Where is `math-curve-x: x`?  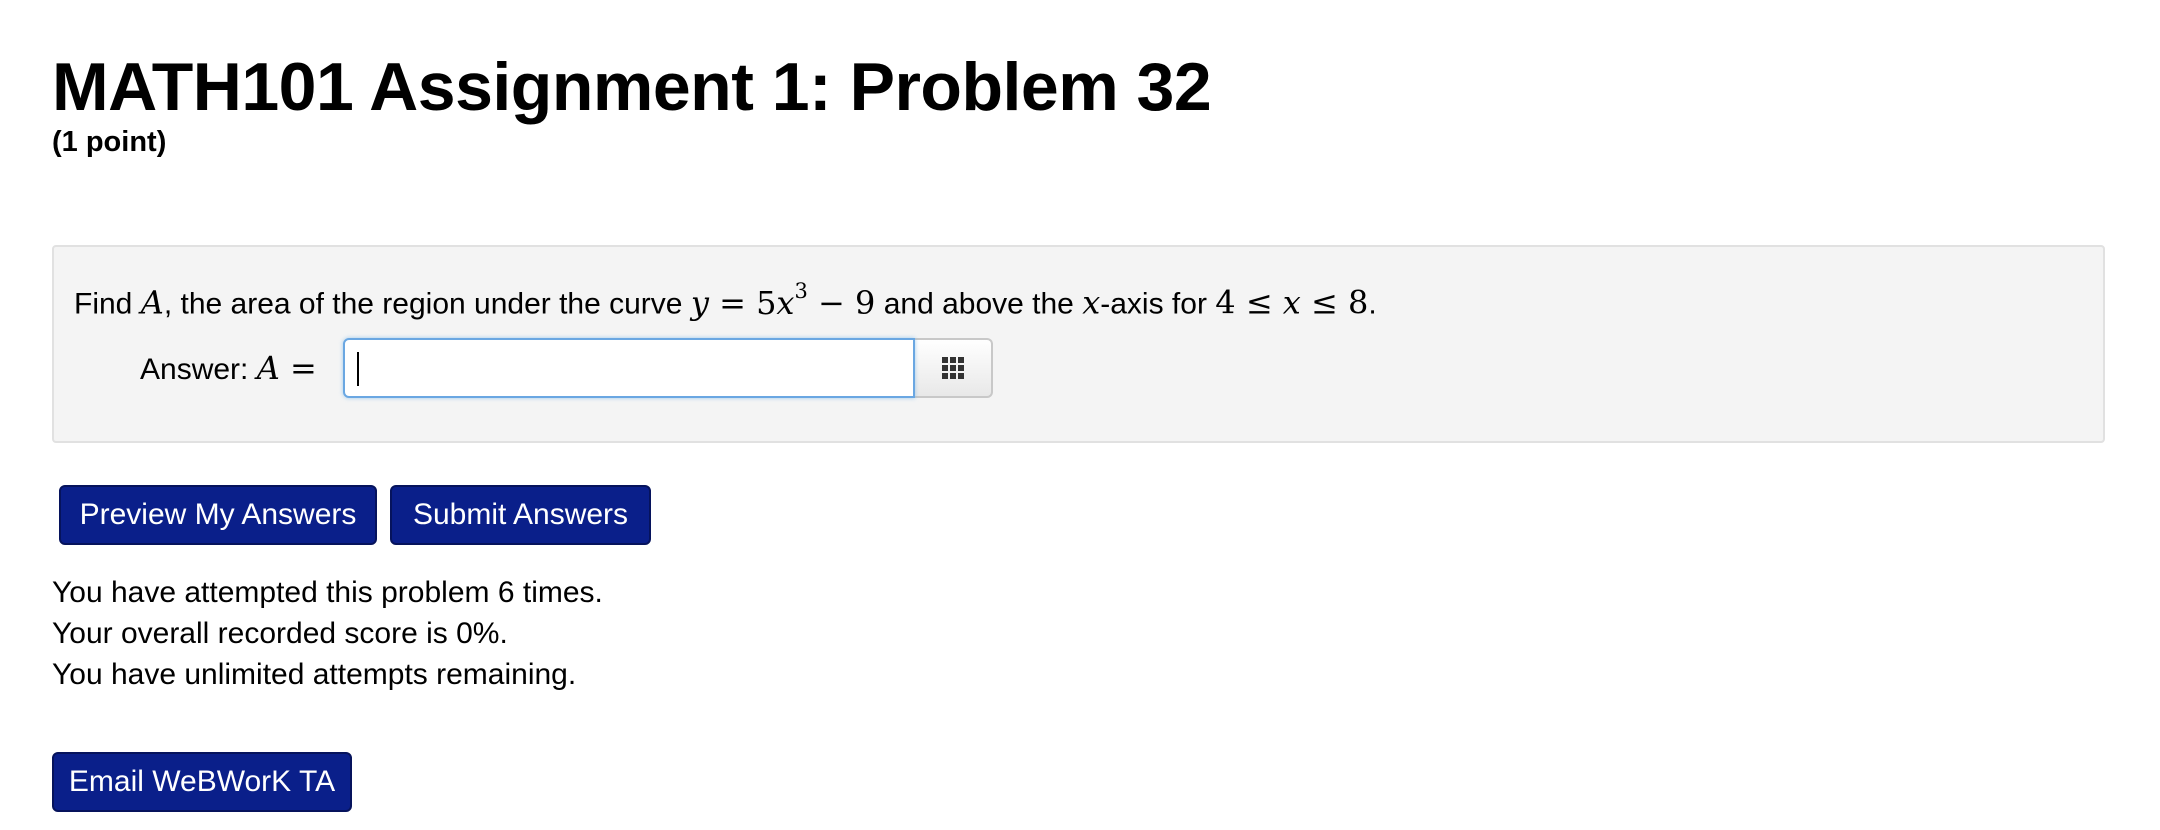 math-curve-x: x is located at coordinates (785, 302).